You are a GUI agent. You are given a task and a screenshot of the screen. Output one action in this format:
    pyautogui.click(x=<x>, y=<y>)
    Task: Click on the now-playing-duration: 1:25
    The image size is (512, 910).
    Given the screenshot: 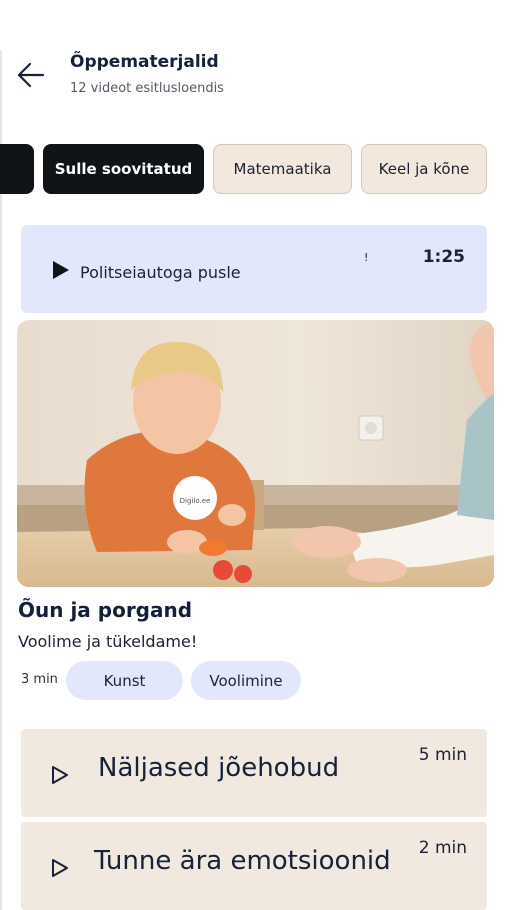 What is the action you would take?
    pyautogui.click(x=443, y=257)
    